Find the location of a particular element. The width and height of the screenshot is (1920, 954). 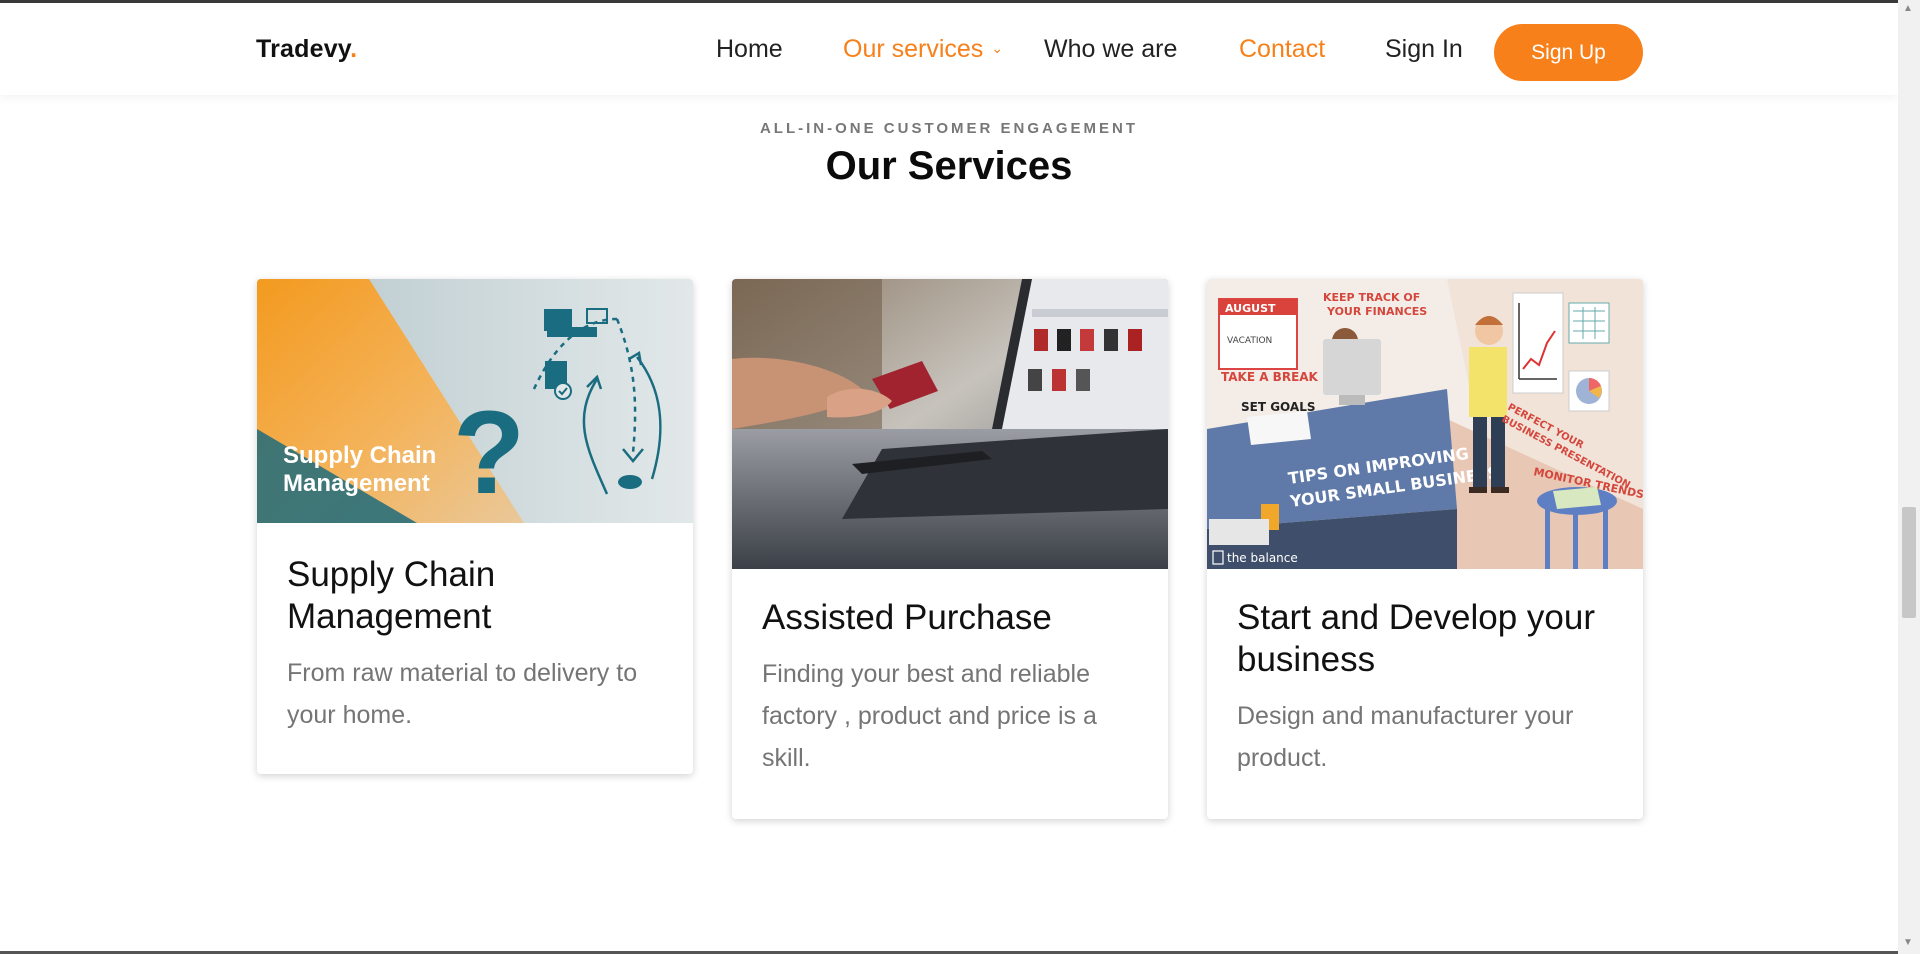

supply-chain-image: Supply Chain Management ? is located at coordinates (475, 401).